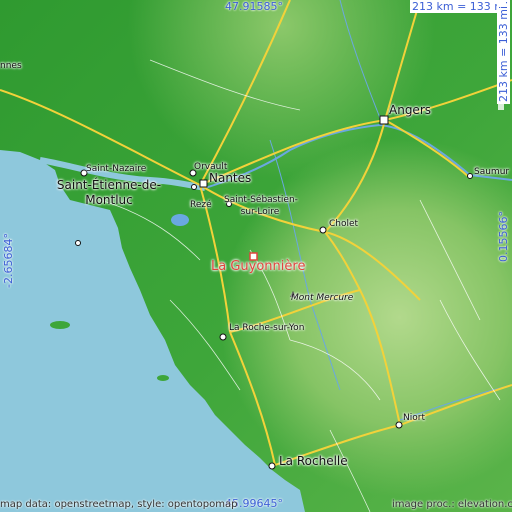  I want to click on place-saint-etienne: Saint-Étienne-de- Montluc, so click(109, 192).